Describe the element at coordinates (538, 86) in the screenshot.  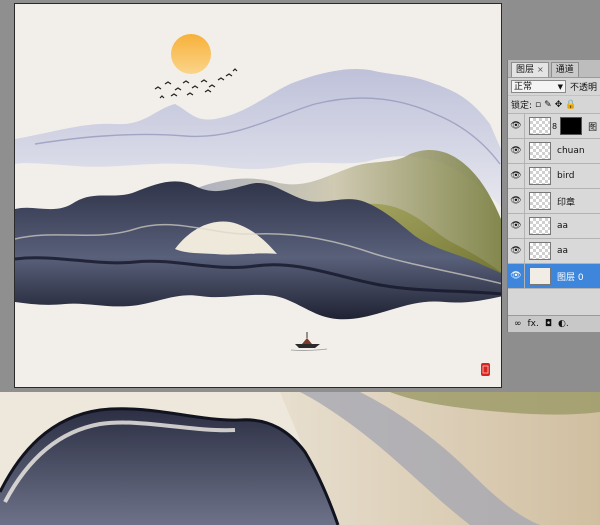
I see `blend-mode-select: 正常 ▼` at that location.